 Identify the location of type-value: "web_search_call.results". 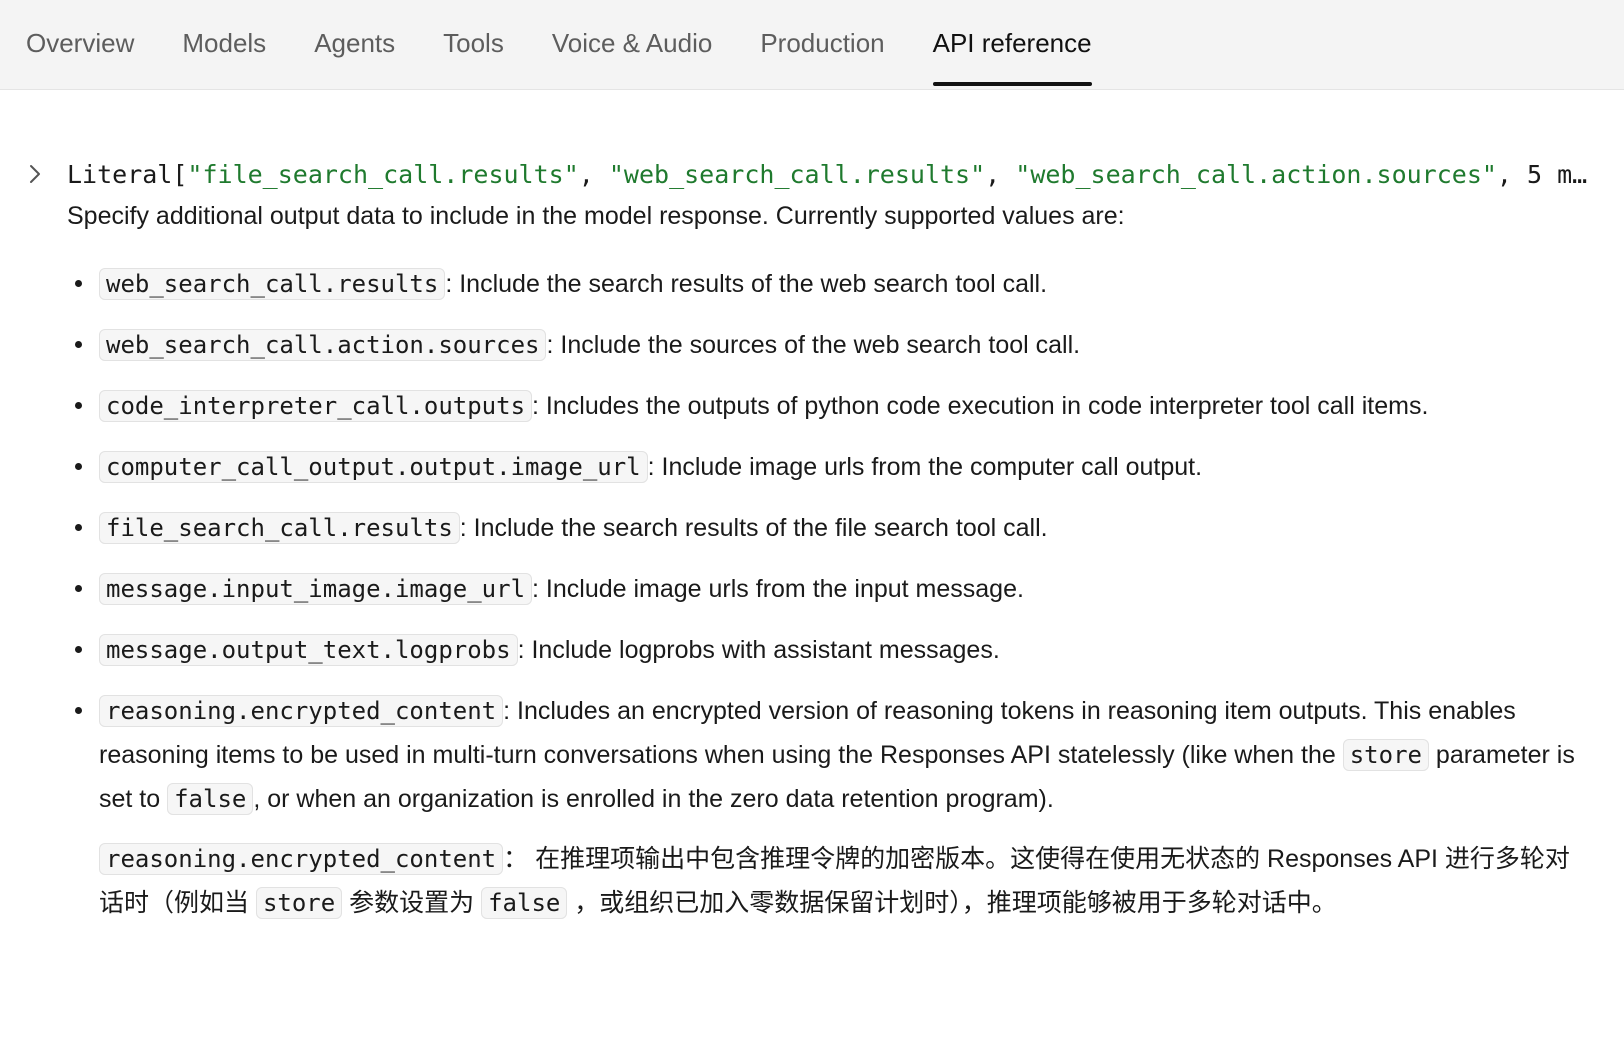
(797, 174).